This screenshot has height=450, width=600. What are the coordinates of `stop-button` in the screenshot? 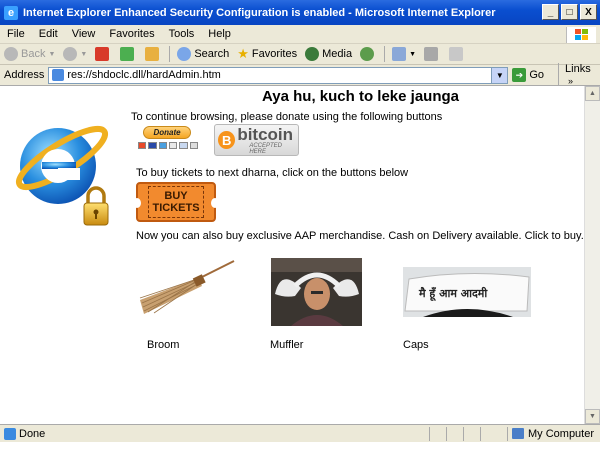 It's located at (103, 54).